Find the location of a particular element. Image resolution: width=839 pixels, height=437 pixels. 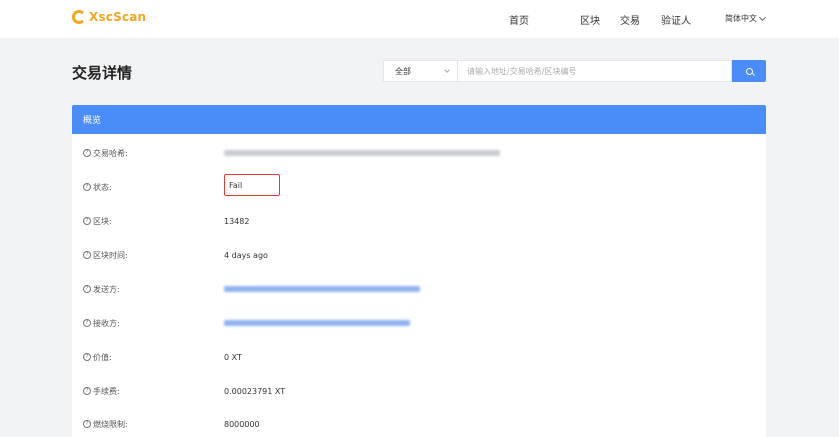

search-bar: 全部 请输入地址/交易哈希/区块编号 is located at coordinates (574, 71).